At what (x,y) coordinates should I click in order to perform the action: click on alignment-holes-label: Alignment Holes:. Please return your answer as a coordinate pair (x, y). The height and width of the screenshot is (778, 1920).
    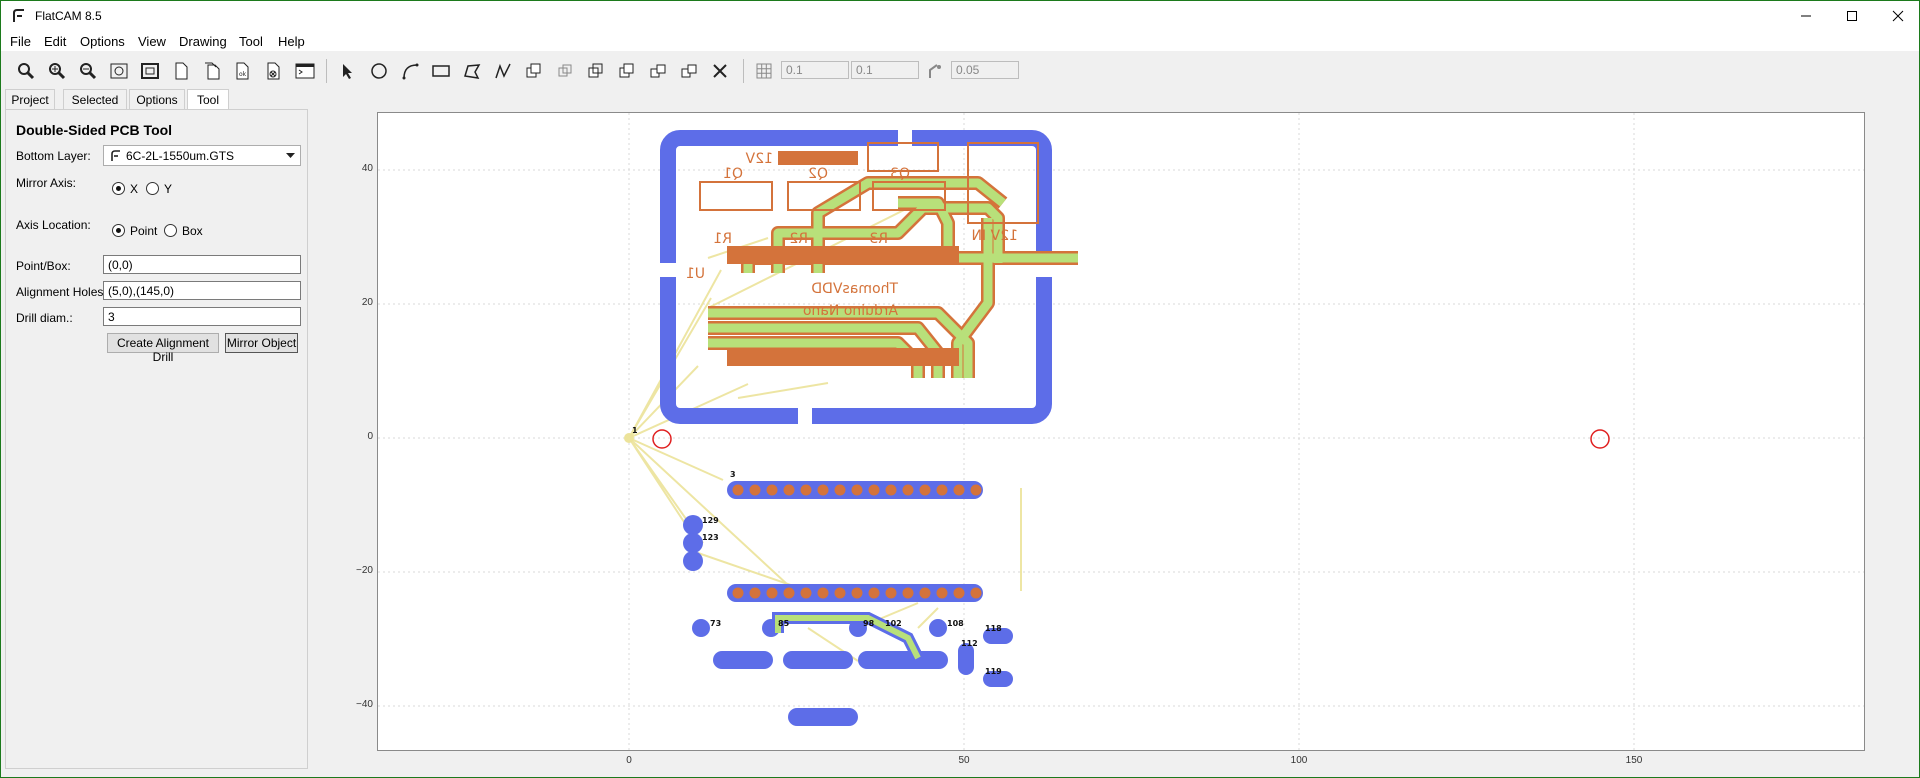
    Looking at the image, I should click on (61, 292).